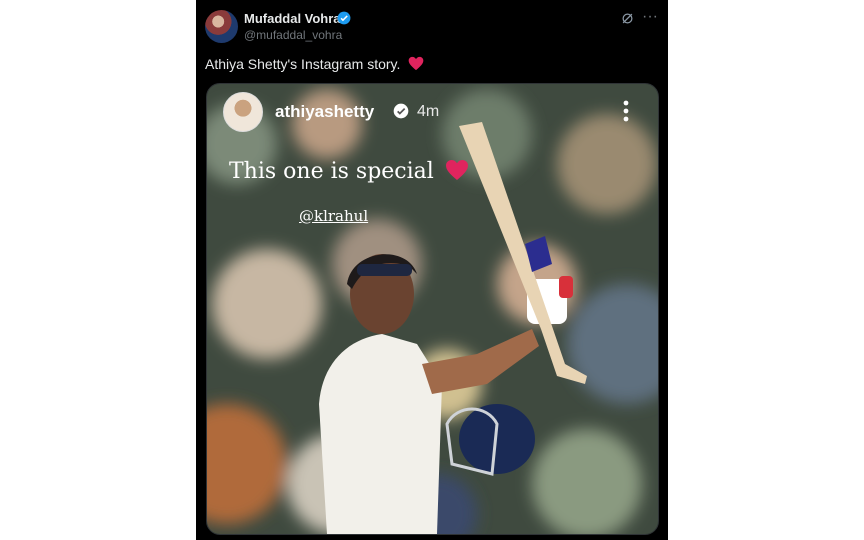 Image resolution: width=864 pixels, height=540 pixels. I want to click on red-heart-icon, so click(416, 63).